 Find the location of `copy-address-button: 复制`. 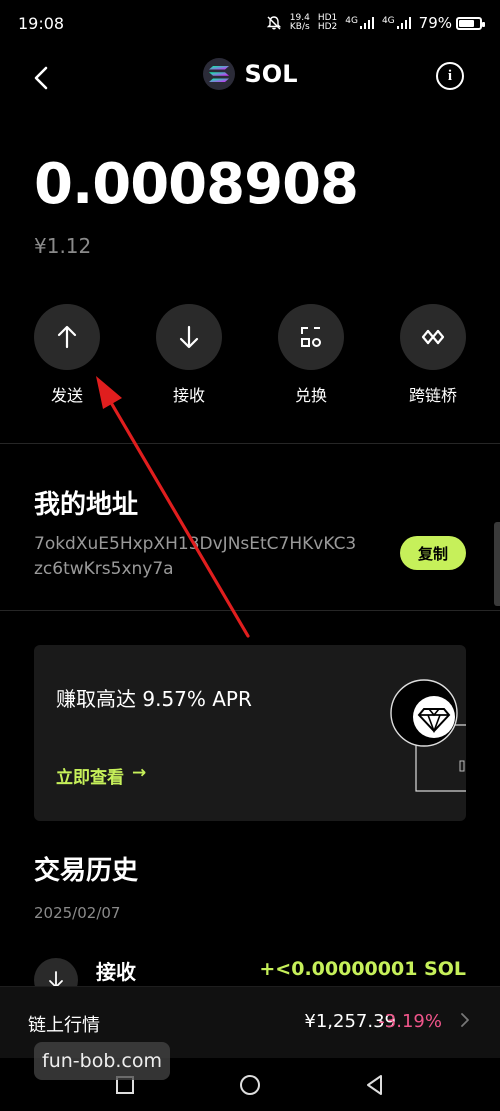

copy-address-button: 复制 is located at coordinates (433, 553).